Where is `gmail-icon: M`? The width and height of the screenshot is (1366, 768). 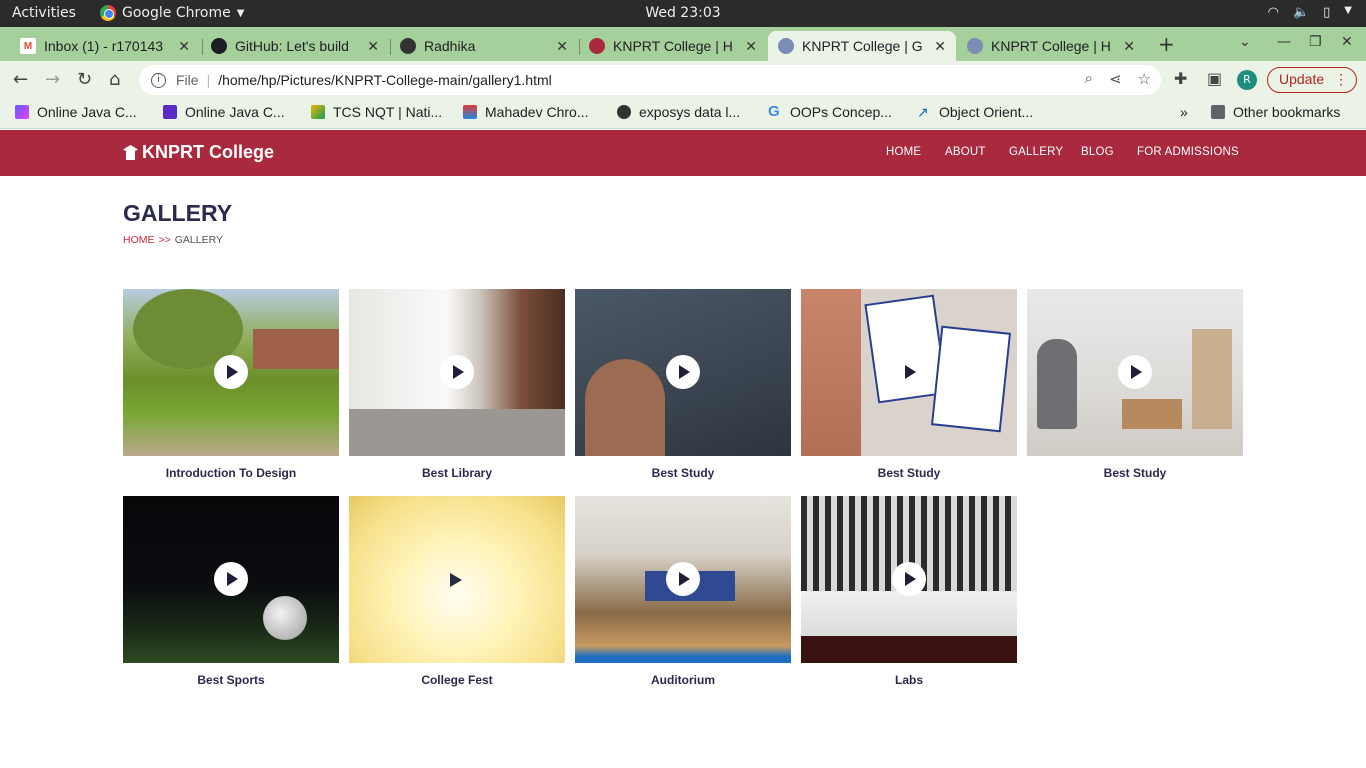 gmail-icon: M is located at coordinates (28, 46).